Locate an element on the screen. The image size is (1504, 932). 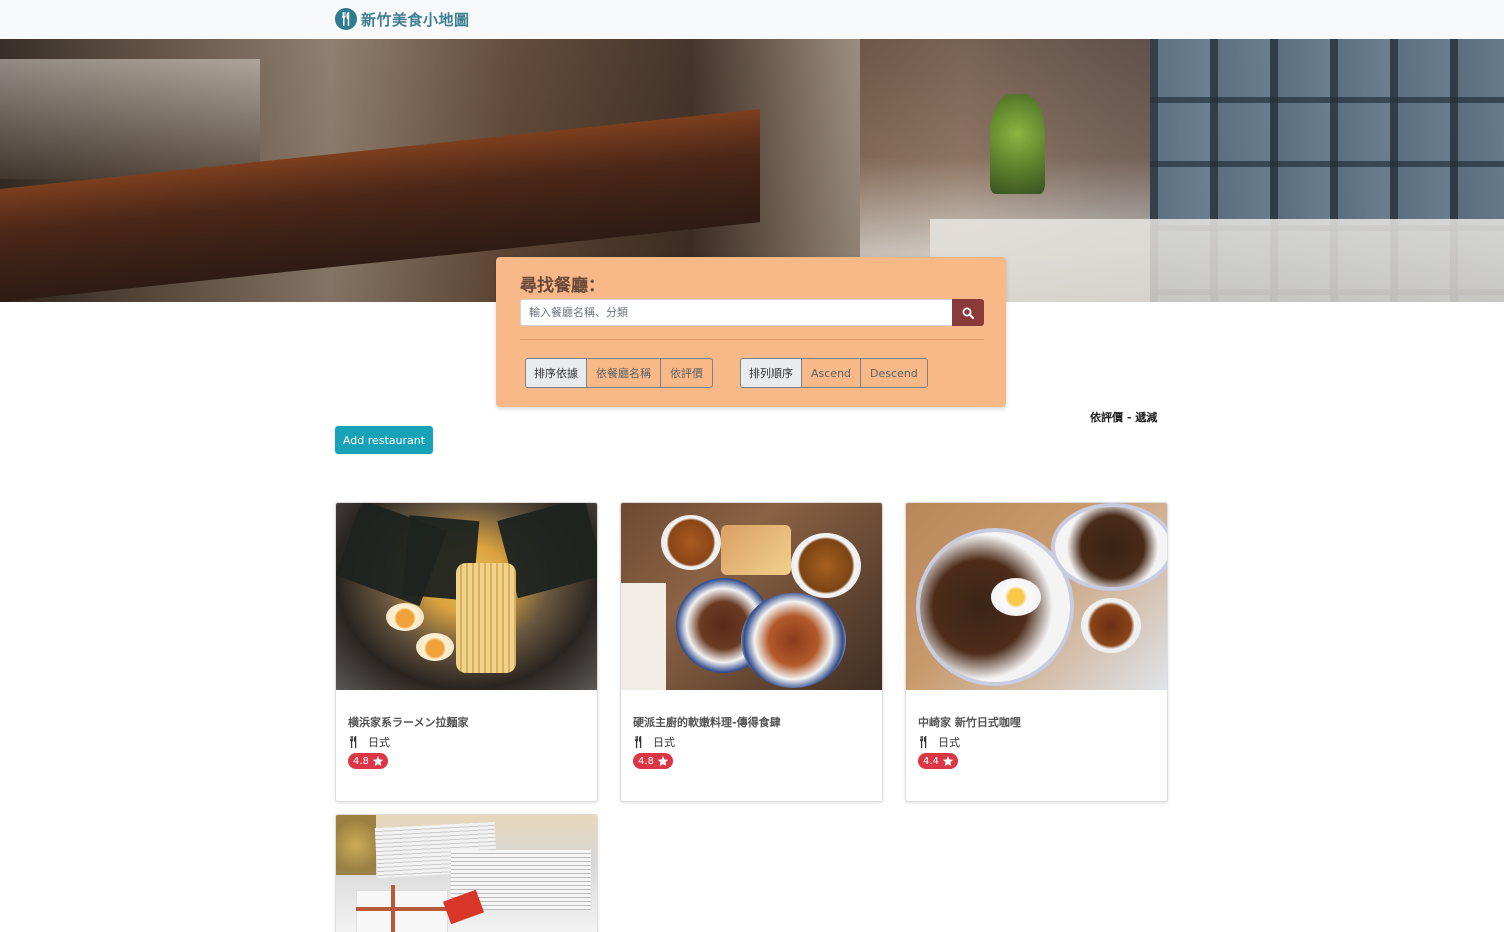
restaurant-card: 中崎家 新竹日式咖哩 日式 4.4 is located at coordinates (1036, 652).